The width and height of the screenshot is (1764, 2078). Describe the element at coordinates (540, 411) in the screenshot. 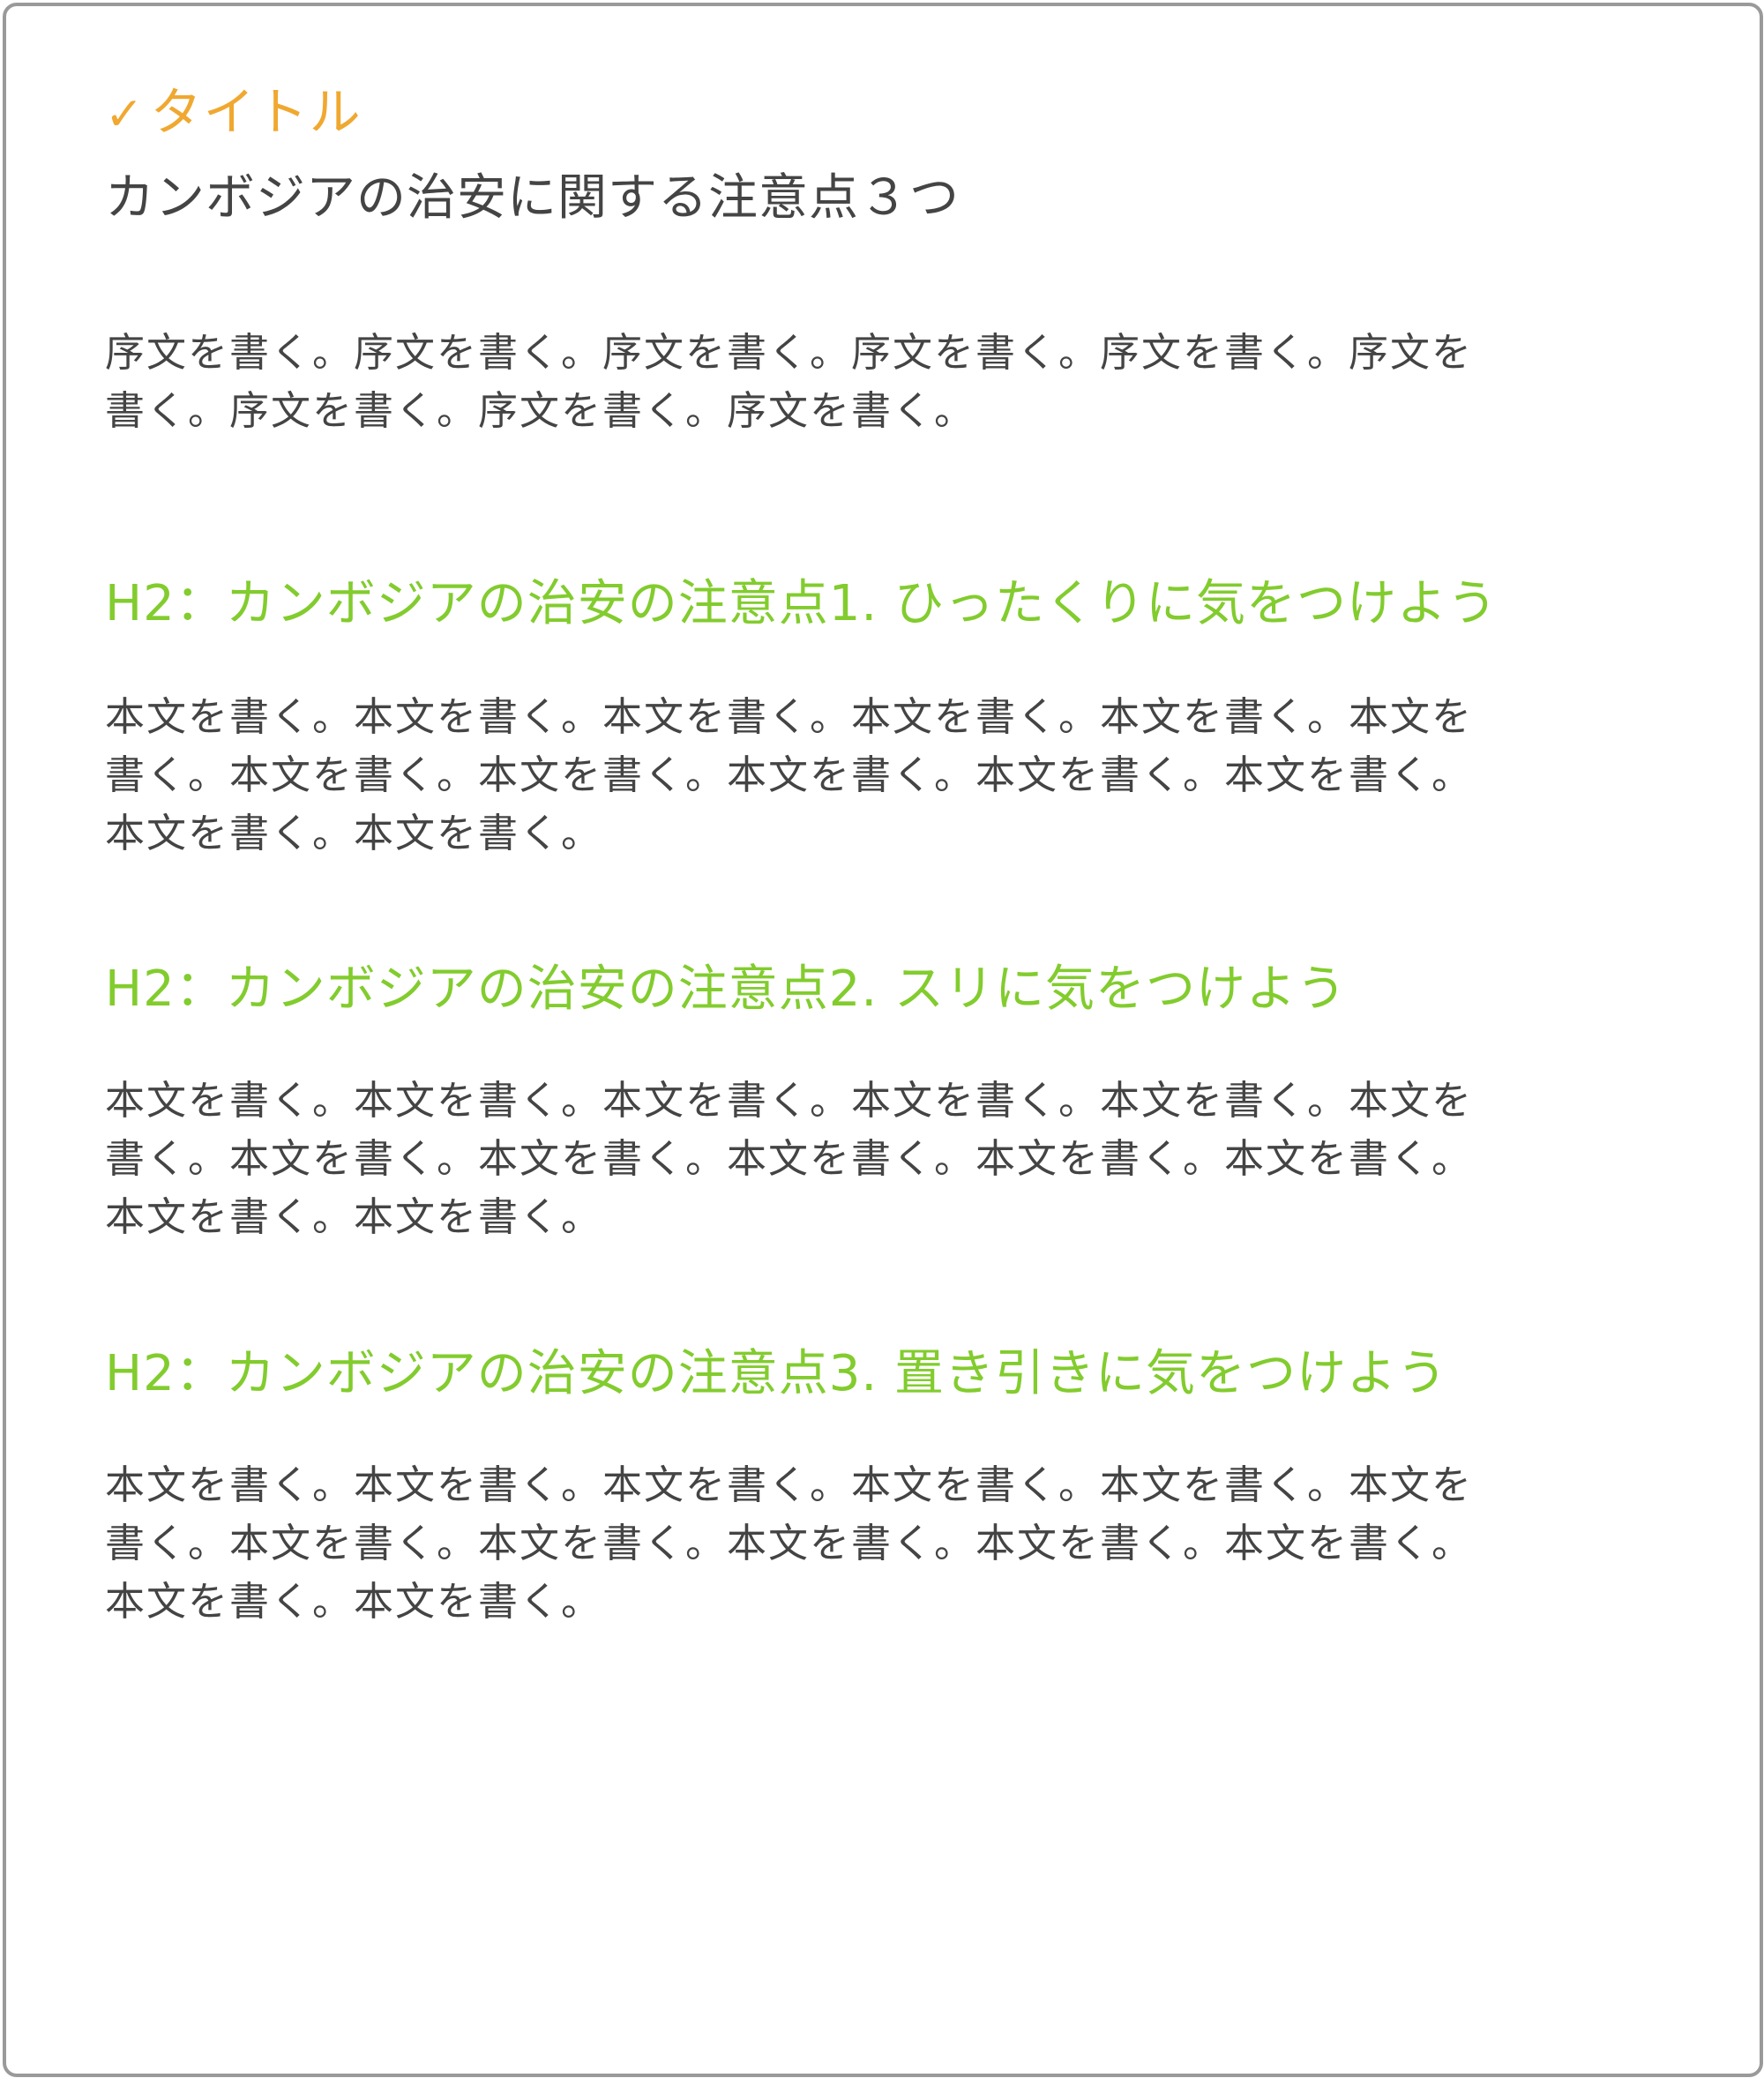

I see `intro-line: 書く。序文を書く。序文を書く。序文を書く。` at that location.